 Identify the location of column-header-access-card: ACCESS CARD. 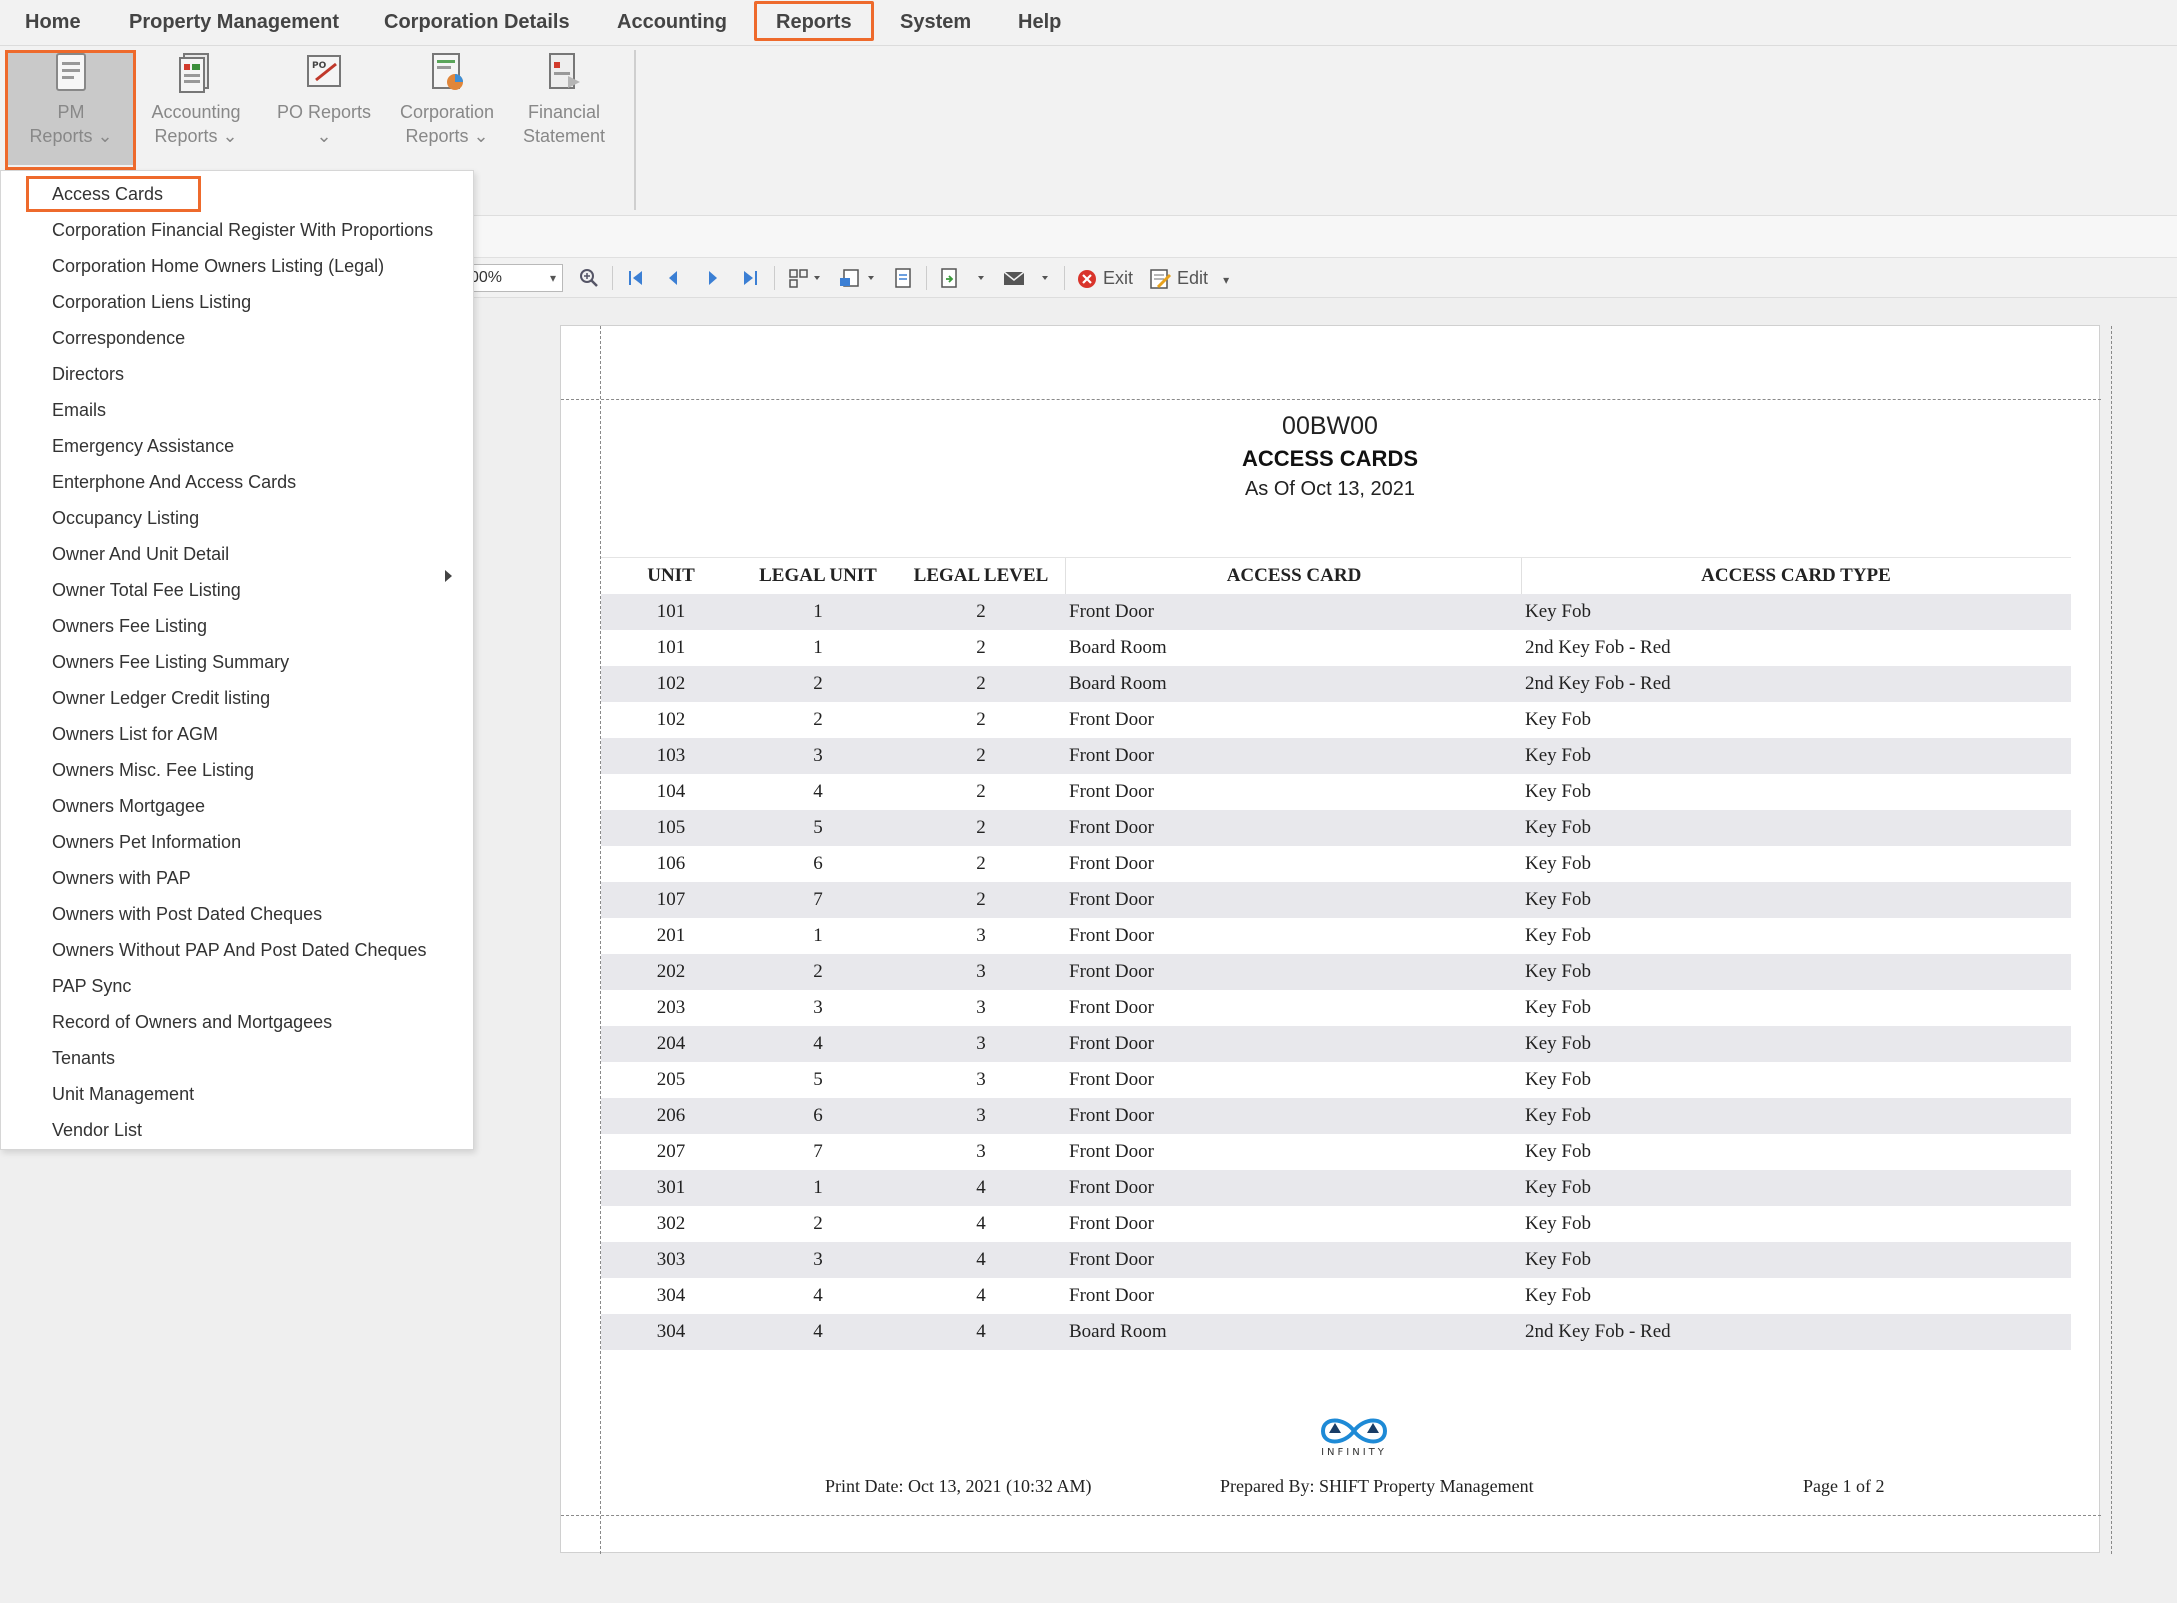
(1294, 575).